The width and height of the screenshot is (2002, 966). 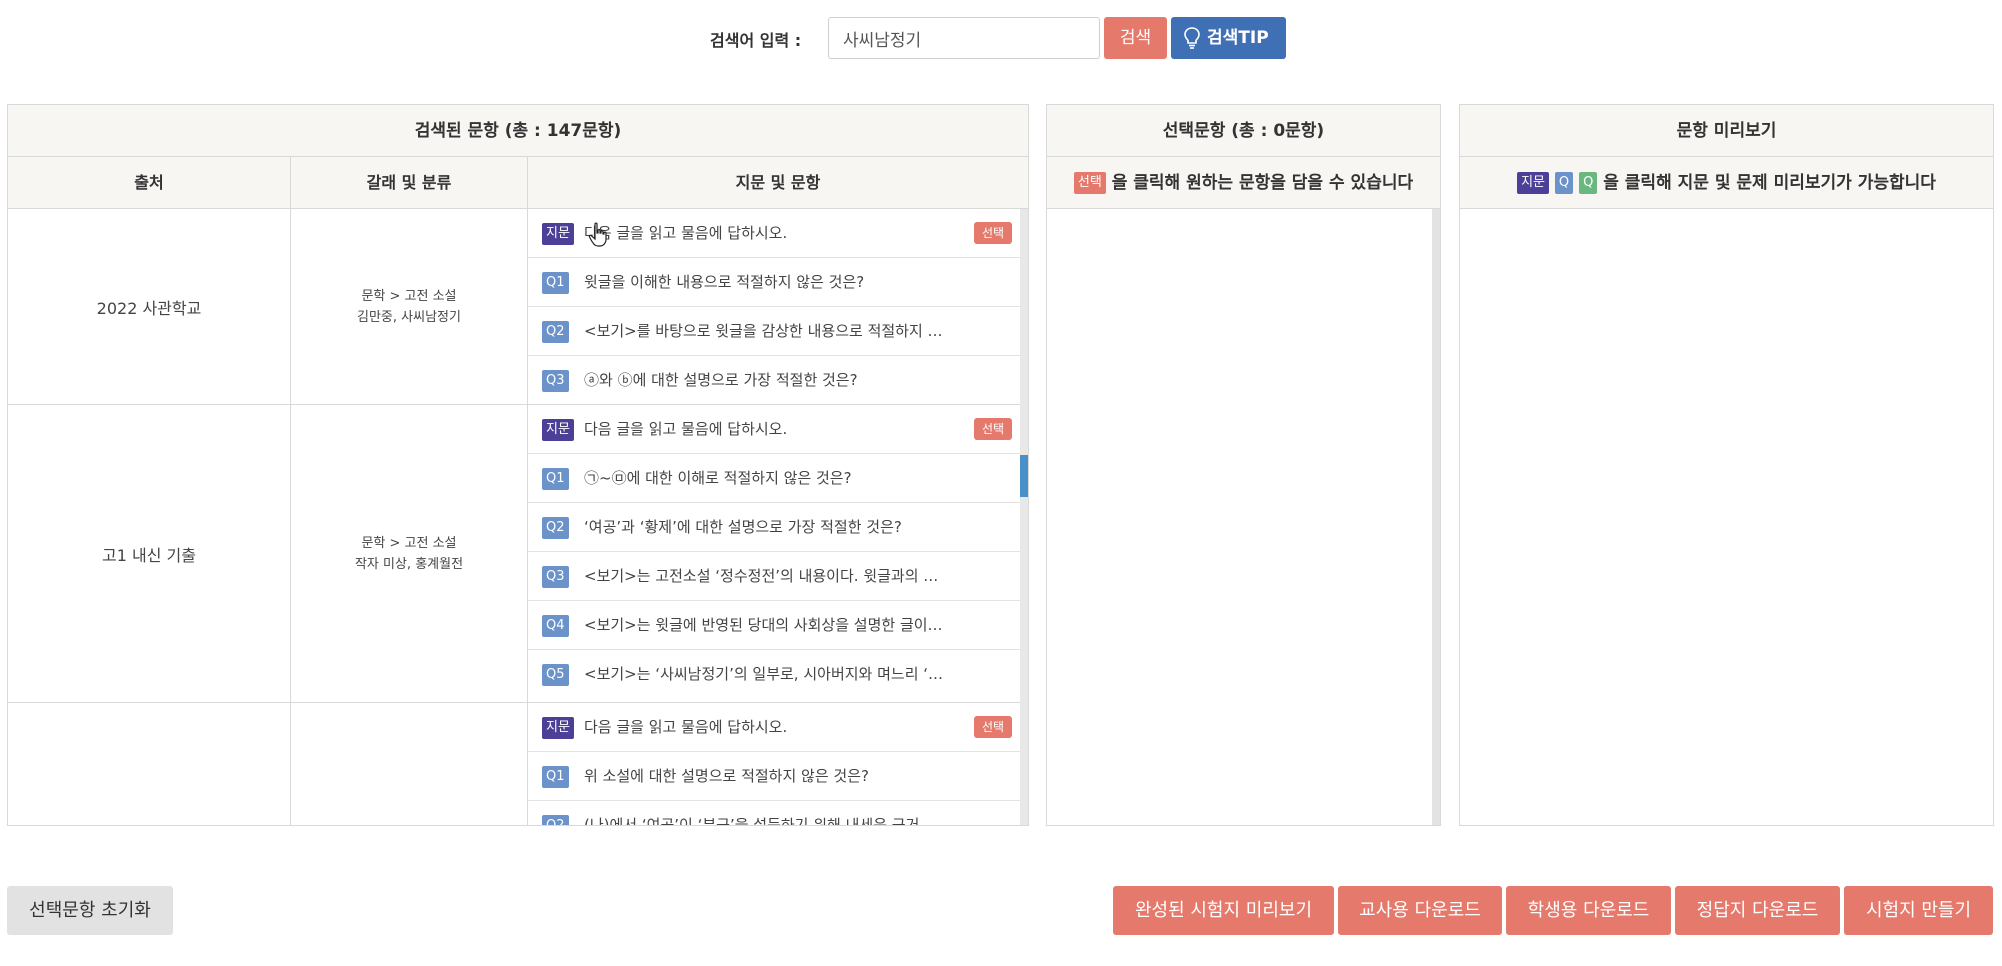 I want to click on results-column-headers: 출처 갈래 및 분류 지문 및 문항, so click(x=518, y=183).